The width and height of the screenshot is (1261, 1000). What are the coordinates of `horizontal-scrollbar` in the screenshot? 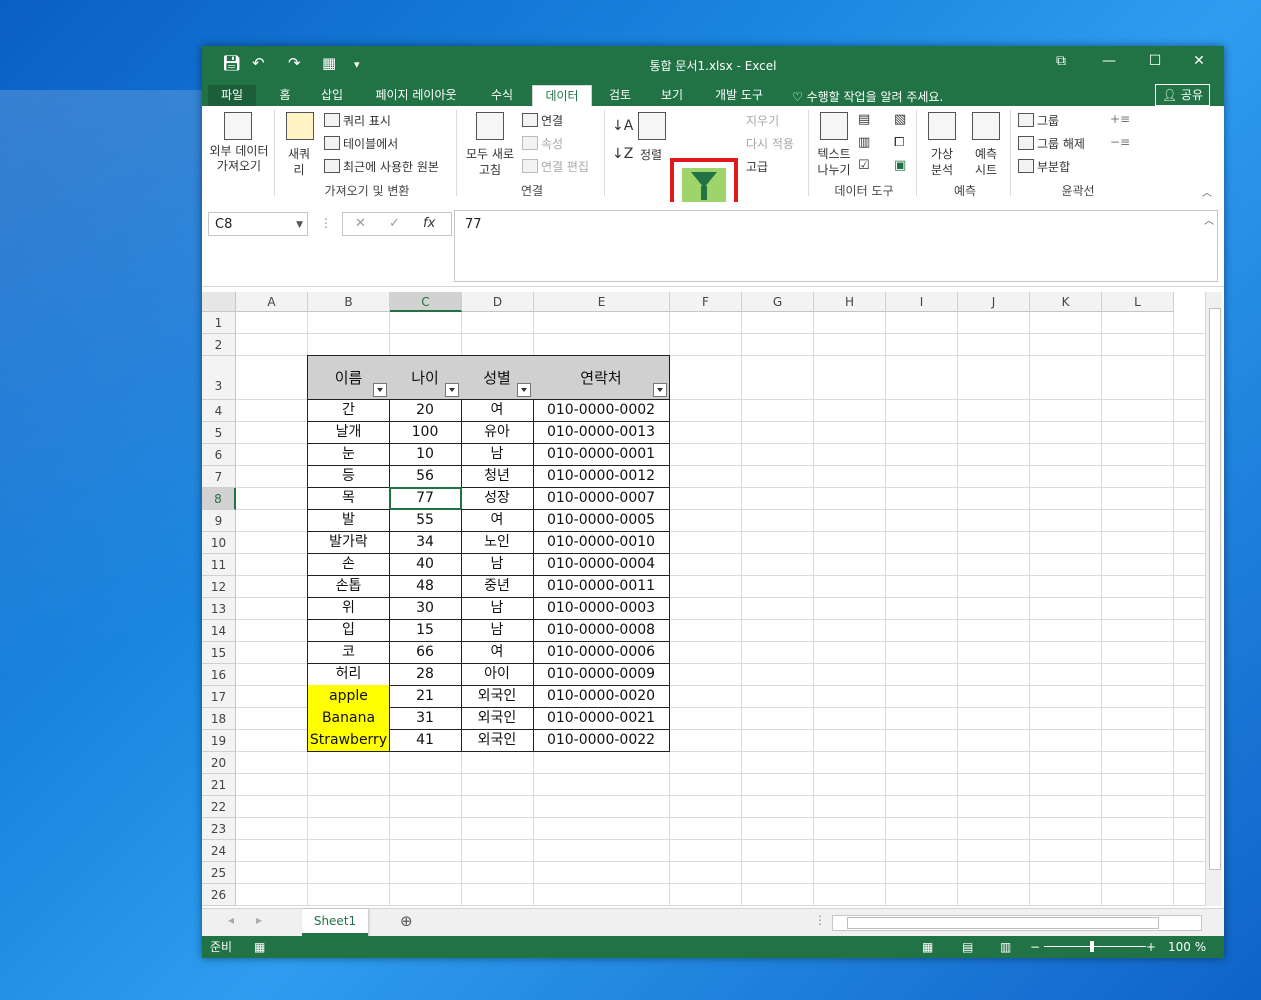 It's located at (1017, 923).